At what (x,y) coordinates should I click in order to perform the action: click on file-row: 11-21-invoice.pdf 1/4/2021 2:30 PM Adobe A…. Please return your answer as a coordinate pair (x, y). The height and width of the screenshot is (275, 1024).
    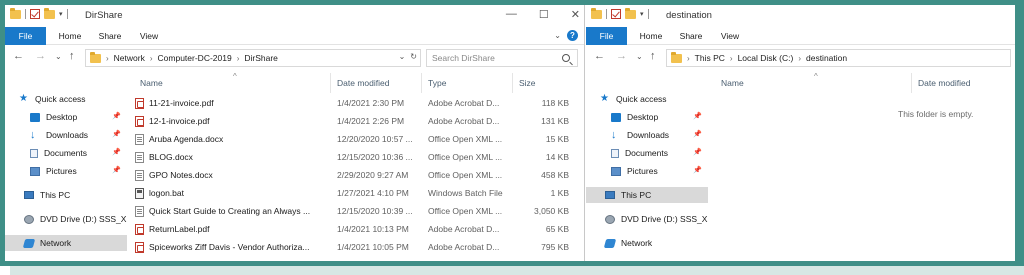
    Looking at the image, I should click on (356, 103).